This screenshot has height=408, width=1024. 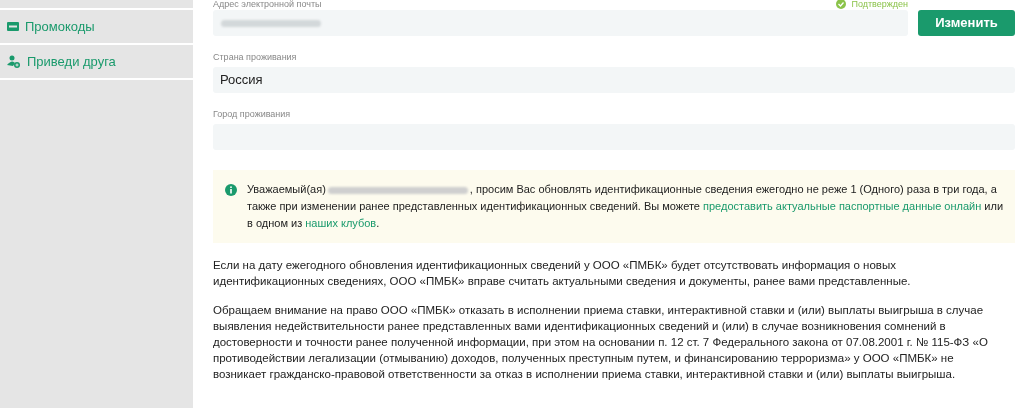 What do you see at coordinates (601, 342) in the screenshot?
I see `info-paragraph: Обращаем внимание на право ООО «ПМБК» отказать в исполнении приема ставки, интерактивной ставки и (или) выплаты выигрыша в случае выявления недействительности ранее представленных вами идентификационных сведений и (или) в случае возникновения сомнений в достоверности и точности ранее полученной информации, при этом на основании п. 12 ст. 7 Федерального закона от 07.08.2001 г. № 115-ФЗ «О противодействии легализации (отмыванию) доходов, полученных преступным путем, и финансированию терроризма» у ООО «ПМБК» не возникает гражданско-правовой ответственности за отказ в исполнении приема ставки, интерактивной ставки и (или) выплаты выигрыша.` at bounding box center [601, 342].